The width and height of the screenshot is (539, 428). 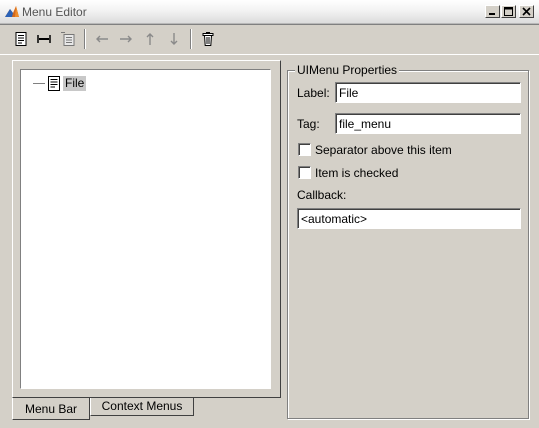 What do you see at coordinates (54, 12) in the screenshot?
I see `window-title: Menu Editor` at bounding box center [54, 12].